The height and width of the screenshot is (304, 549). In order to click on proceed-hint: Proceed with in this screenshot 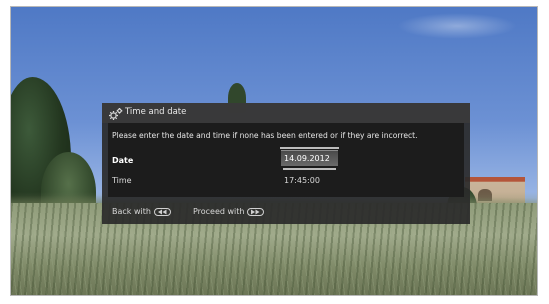, I will do `click(229, 211)`.